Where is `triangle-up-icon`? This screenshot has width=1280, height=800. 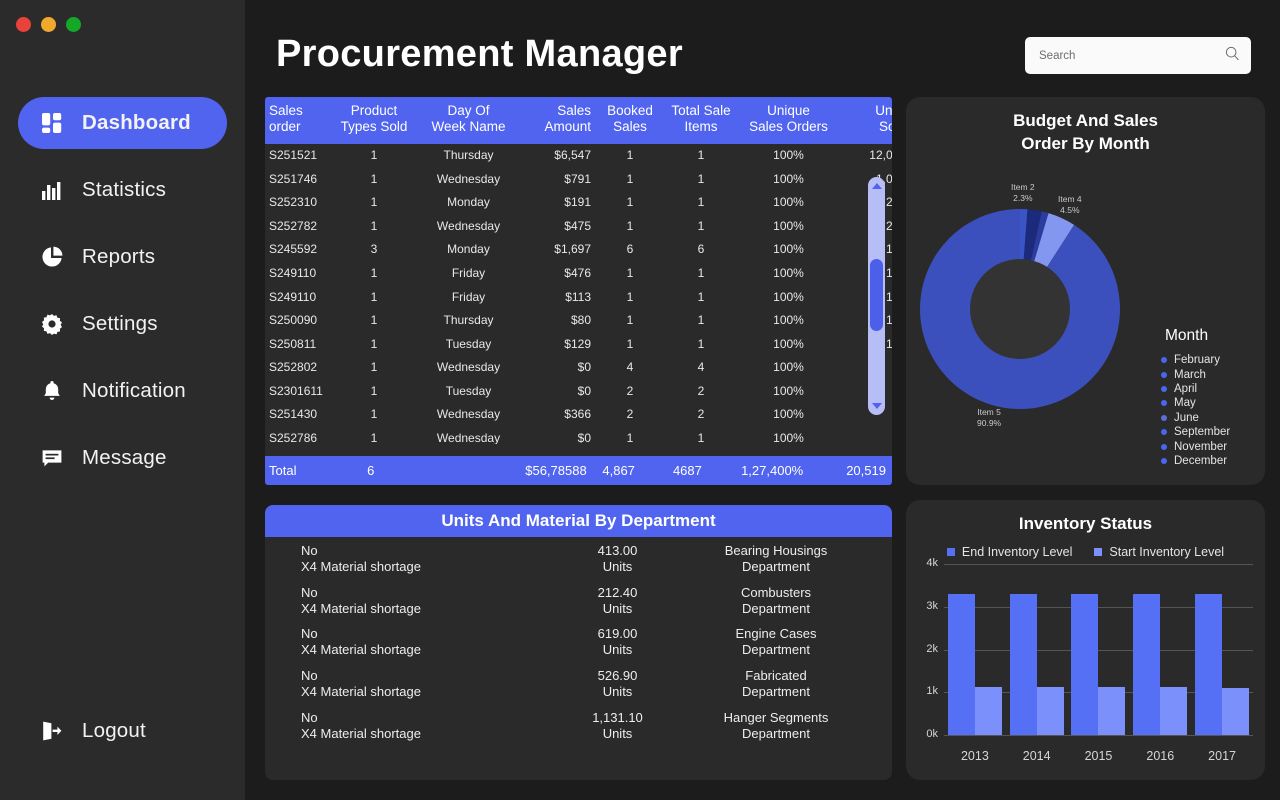 triangle-up-icon is located at coordinates (876, 186).